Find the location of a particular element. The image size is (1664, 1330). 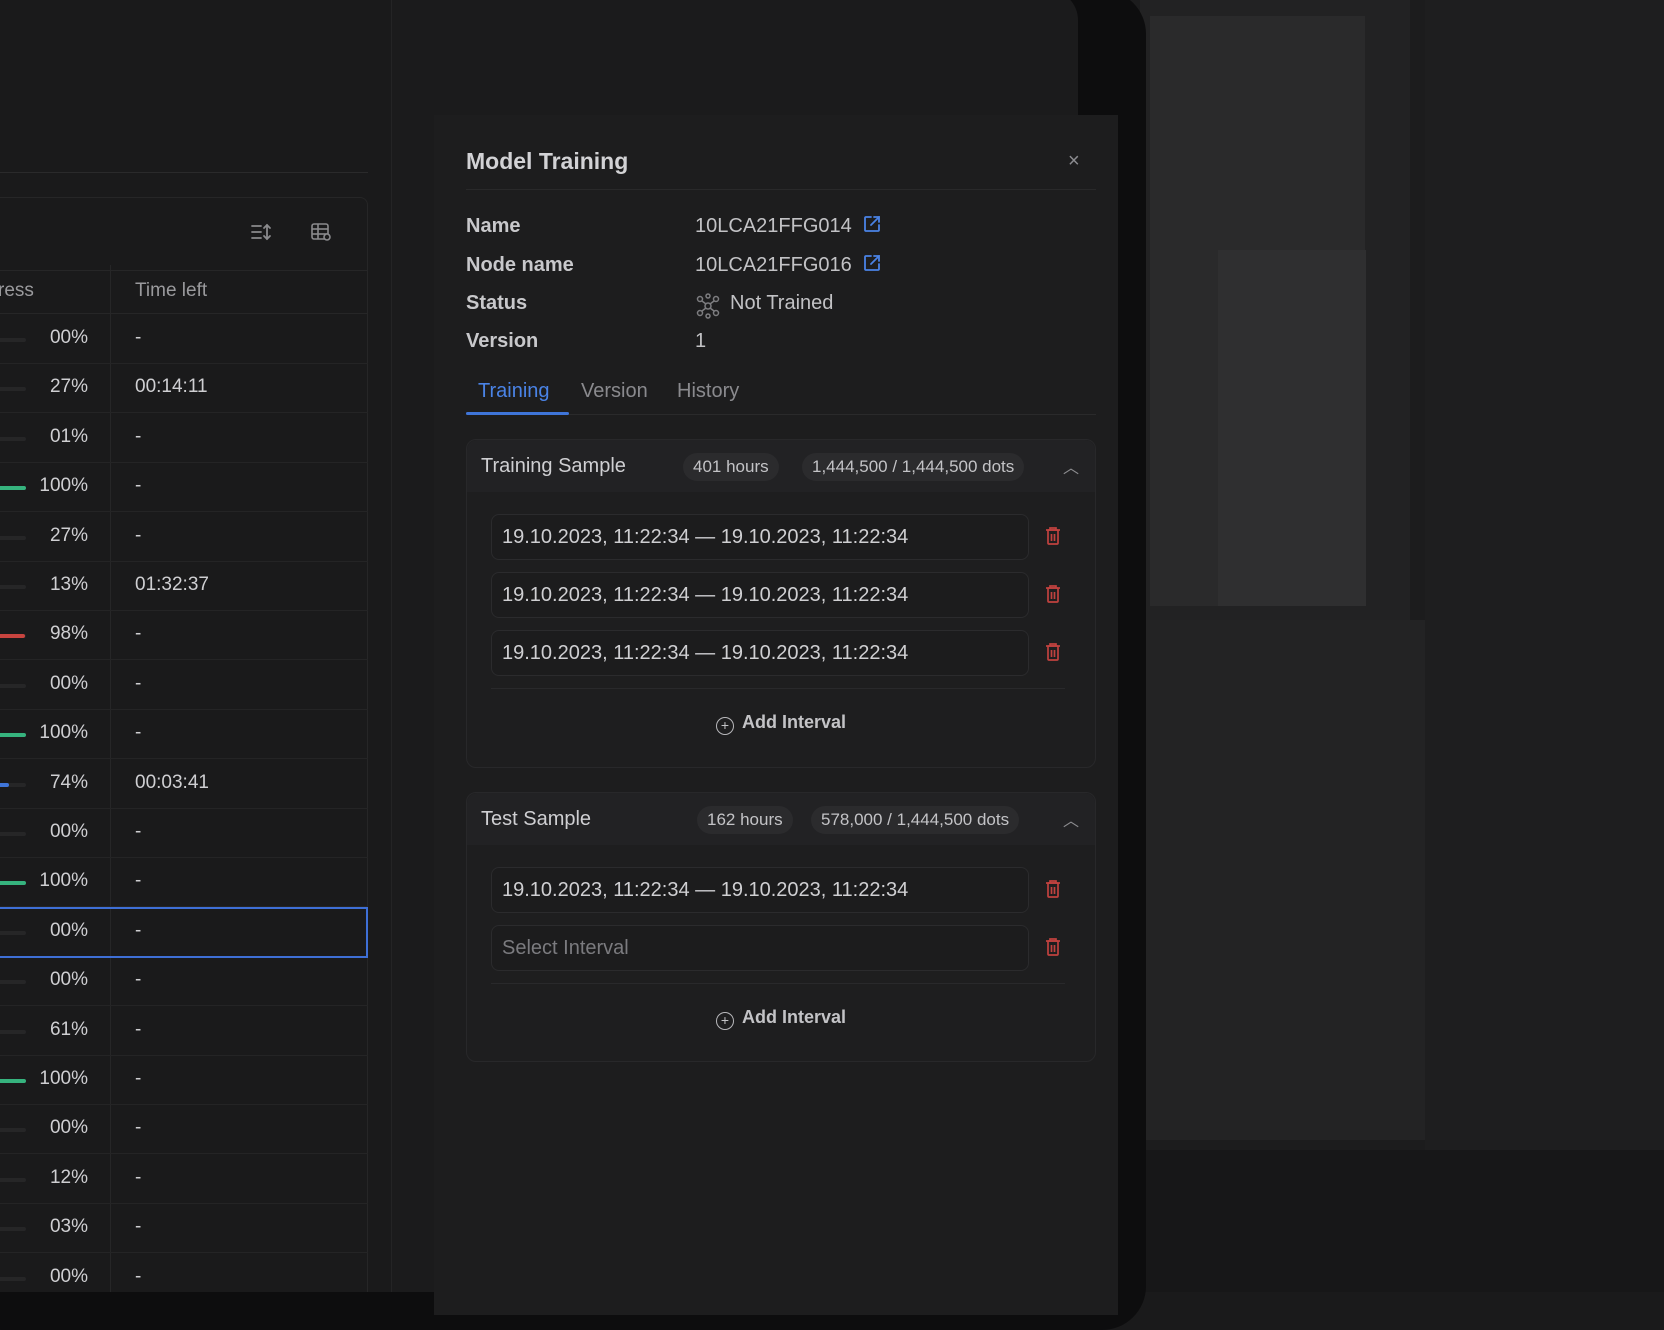

active-tab-indicator is located at coordinates (517, 413).